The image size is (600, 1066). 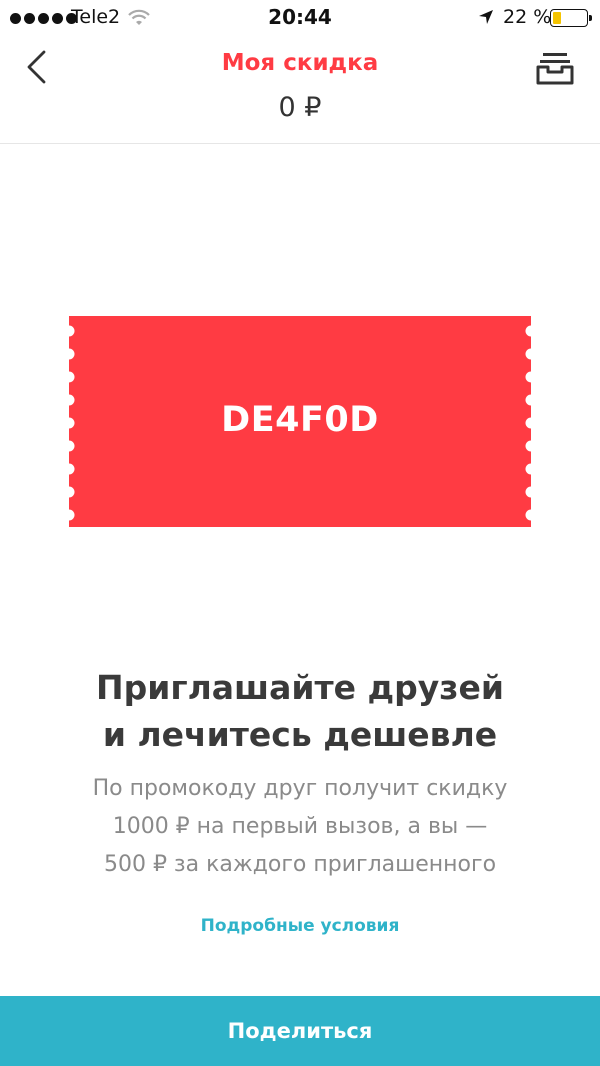 What do you see at coordinates (571, 18) in the screenshot?
I see `battery-icon` at bounding box center [571, 18].